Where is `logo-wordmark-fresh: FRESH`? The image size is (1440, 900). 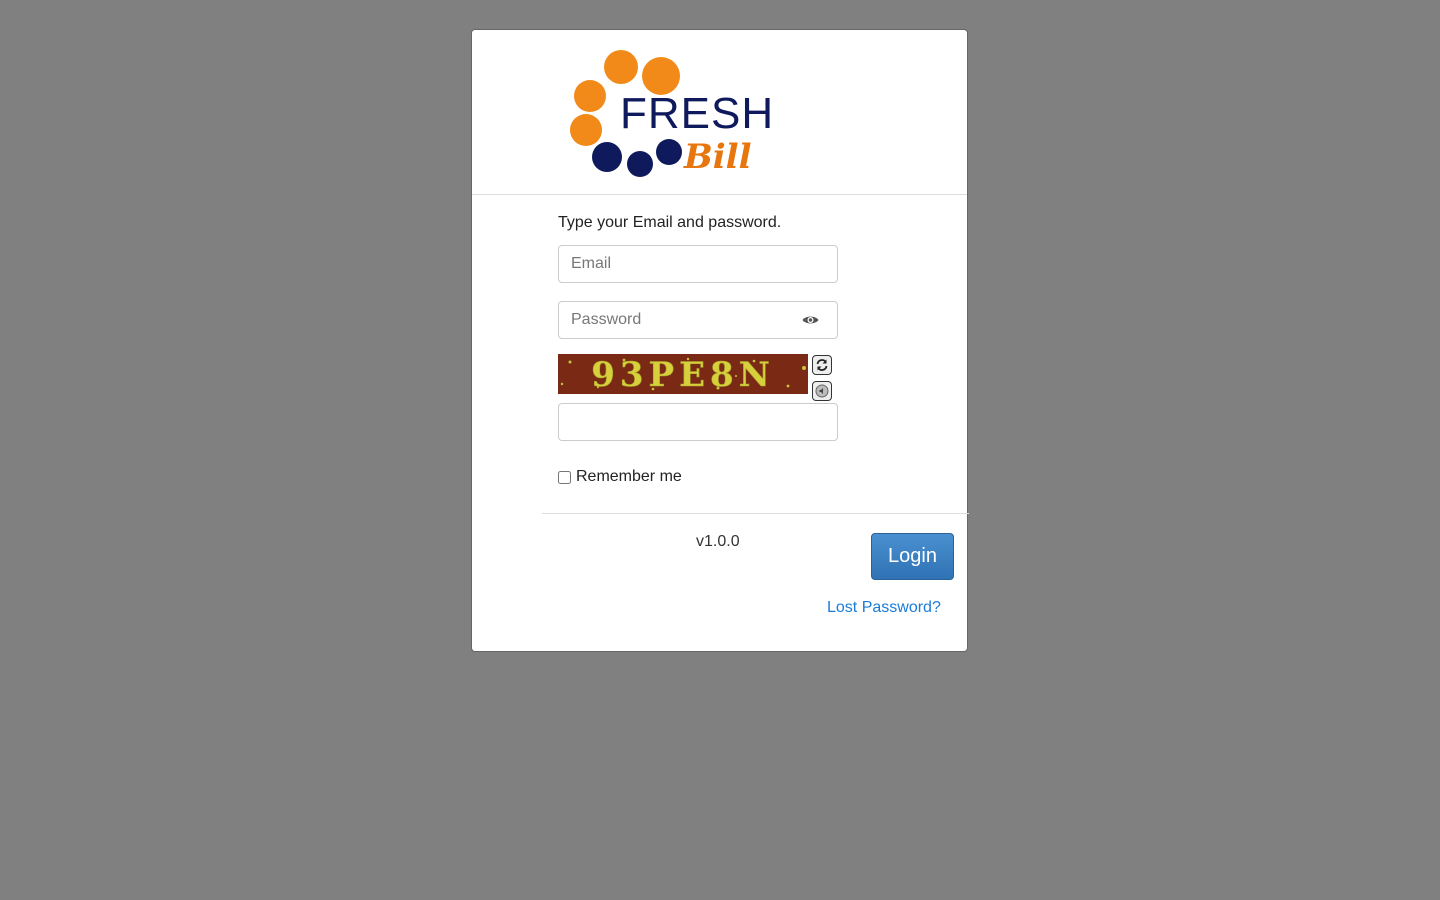
logo-wordmark-fresh: FRESH is located at coordinates (697, 113).